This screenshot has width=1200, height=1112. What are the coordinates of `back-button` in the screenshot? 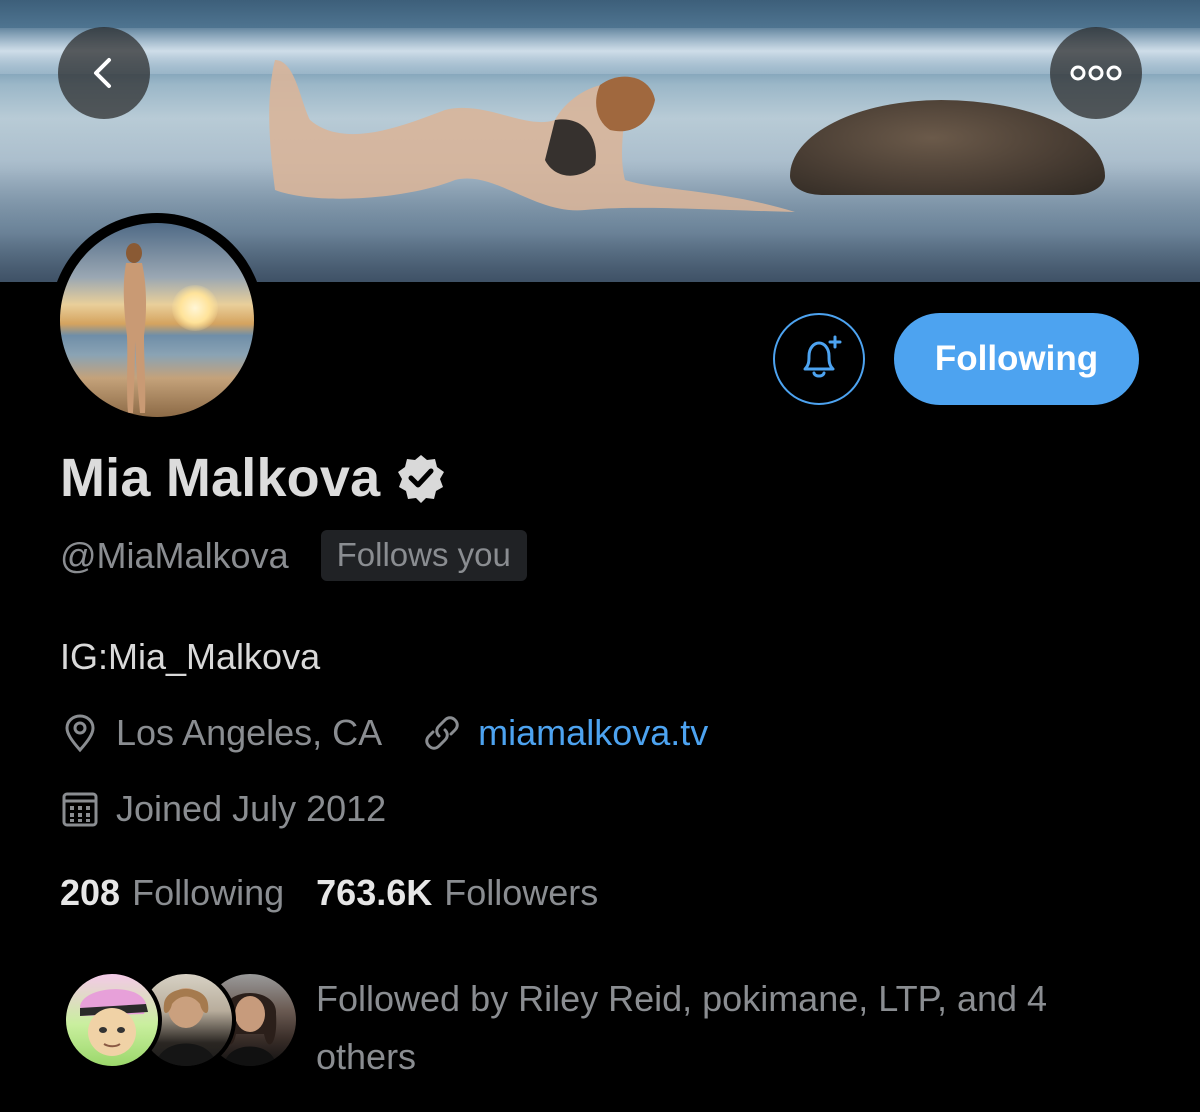 It's located at (104, 73).